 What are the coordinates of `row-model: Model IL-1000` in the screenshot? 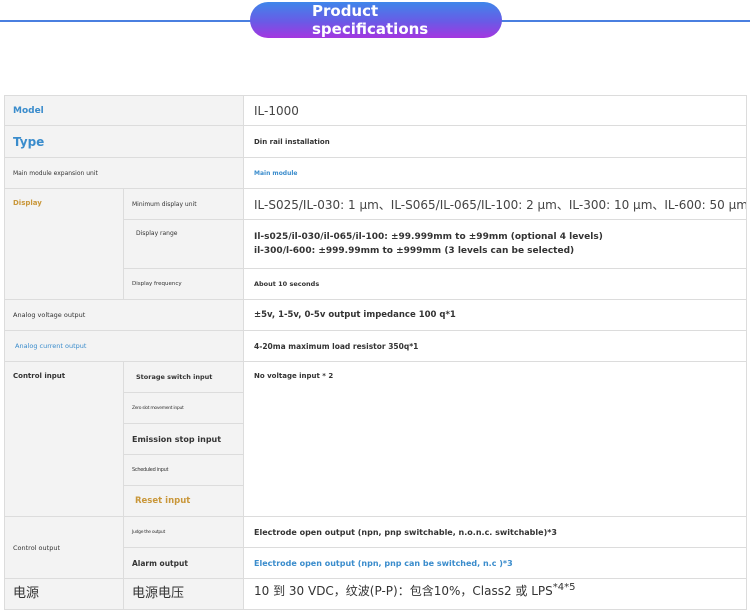 It's located at (375, 110).